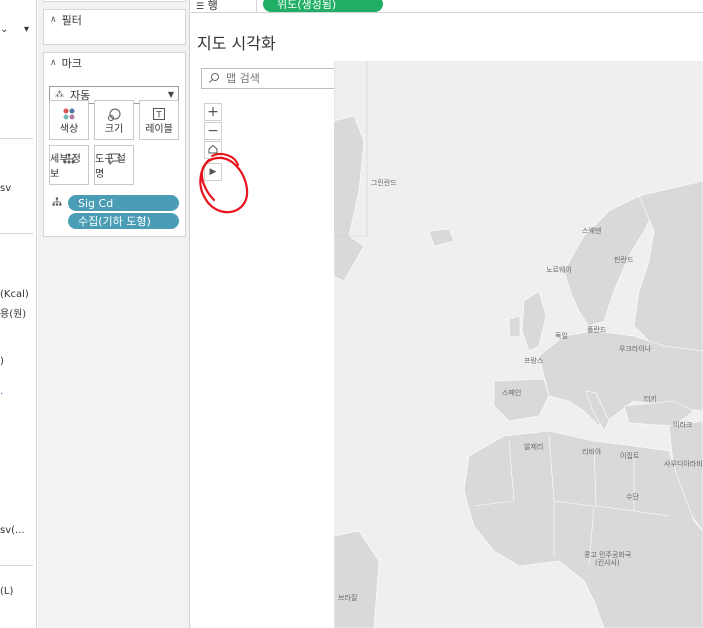  Describe the element at coordinates (170, 94) in the screenshot. I see `dropdown-arrow-icon: ▼` at that location.